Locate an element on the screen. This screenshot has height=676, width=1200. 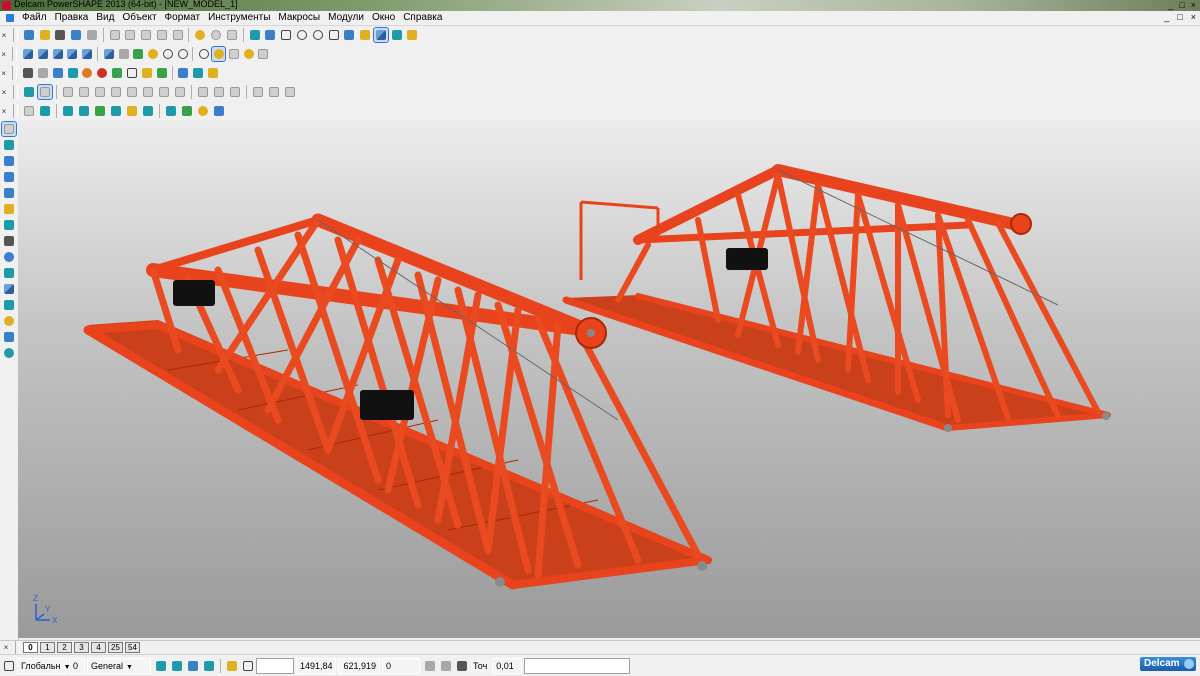
plane-button is located at coordinates (72, 73).